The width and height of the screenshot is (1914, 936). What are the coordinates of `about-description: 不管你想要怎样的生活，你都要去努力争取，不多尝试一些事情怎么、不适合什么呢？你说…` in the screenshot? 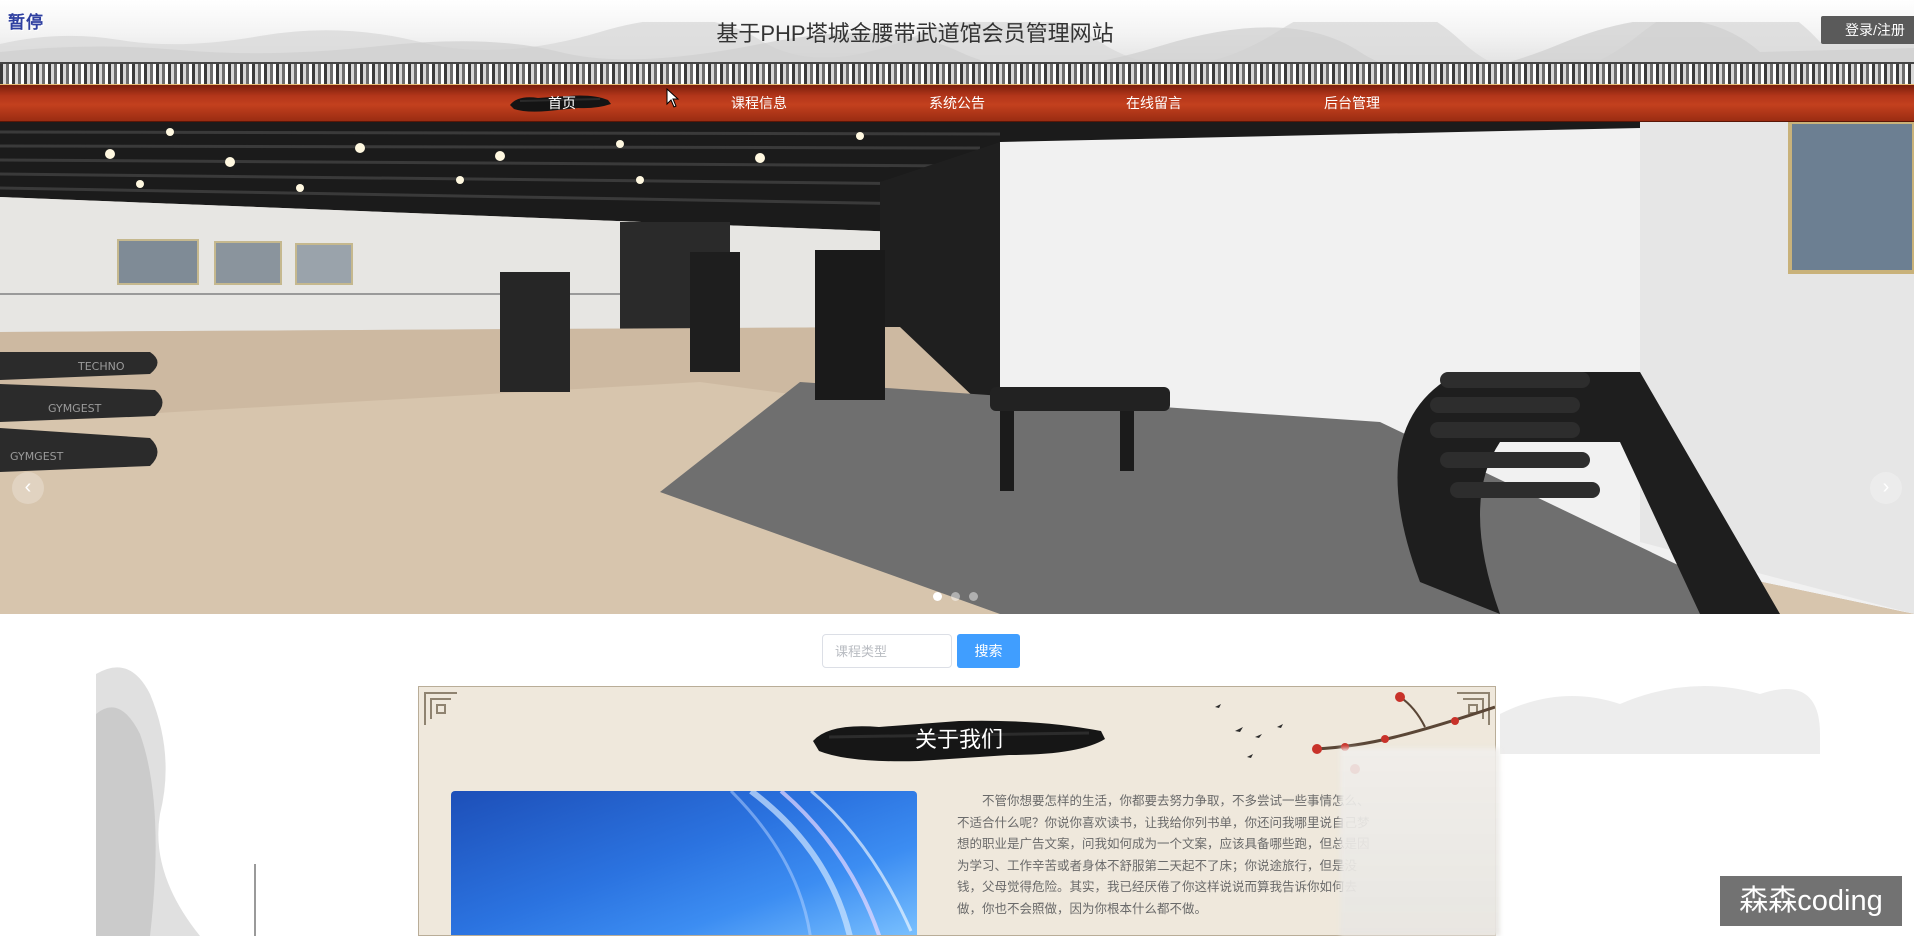 It's located at (1163, 855).